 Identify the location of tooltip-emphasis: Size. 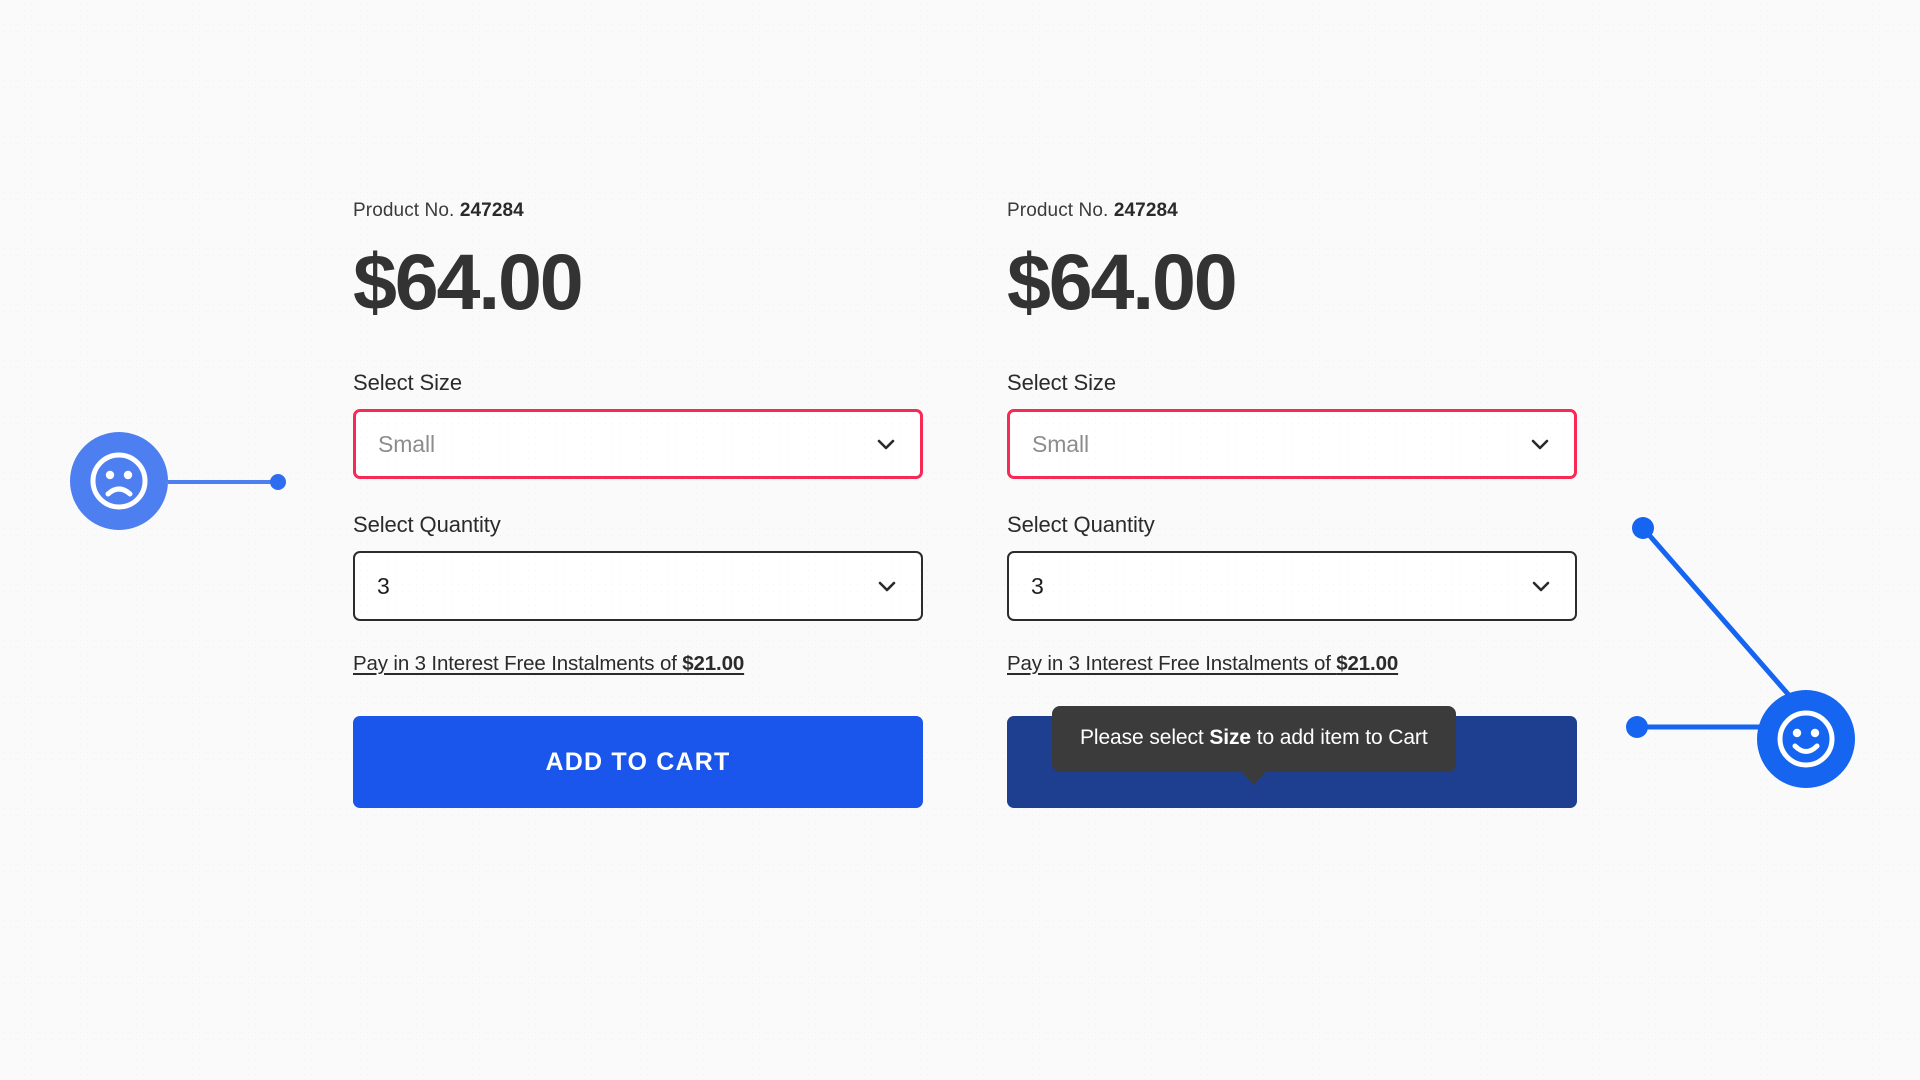
(1230, 737).